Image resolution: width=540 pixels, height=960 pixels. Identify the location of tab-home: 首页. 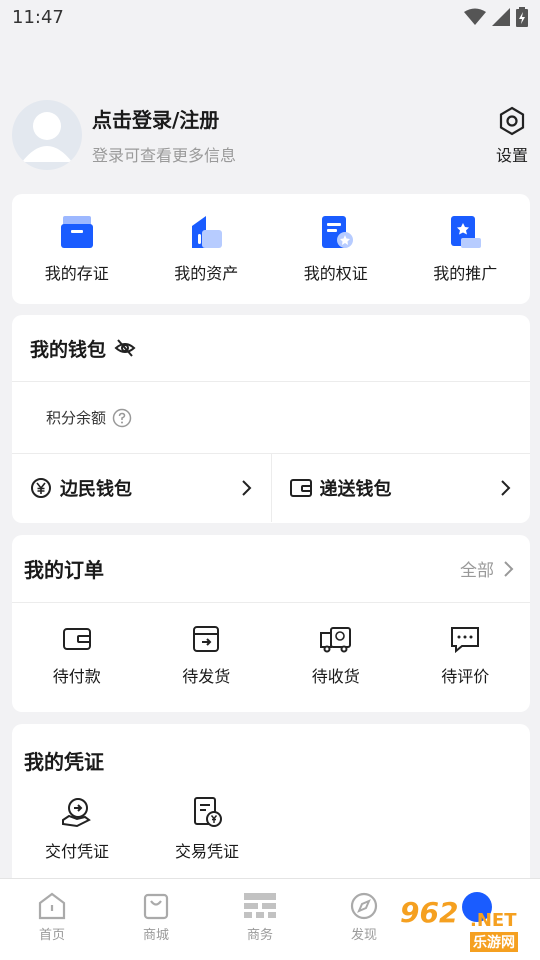
(52, 919).